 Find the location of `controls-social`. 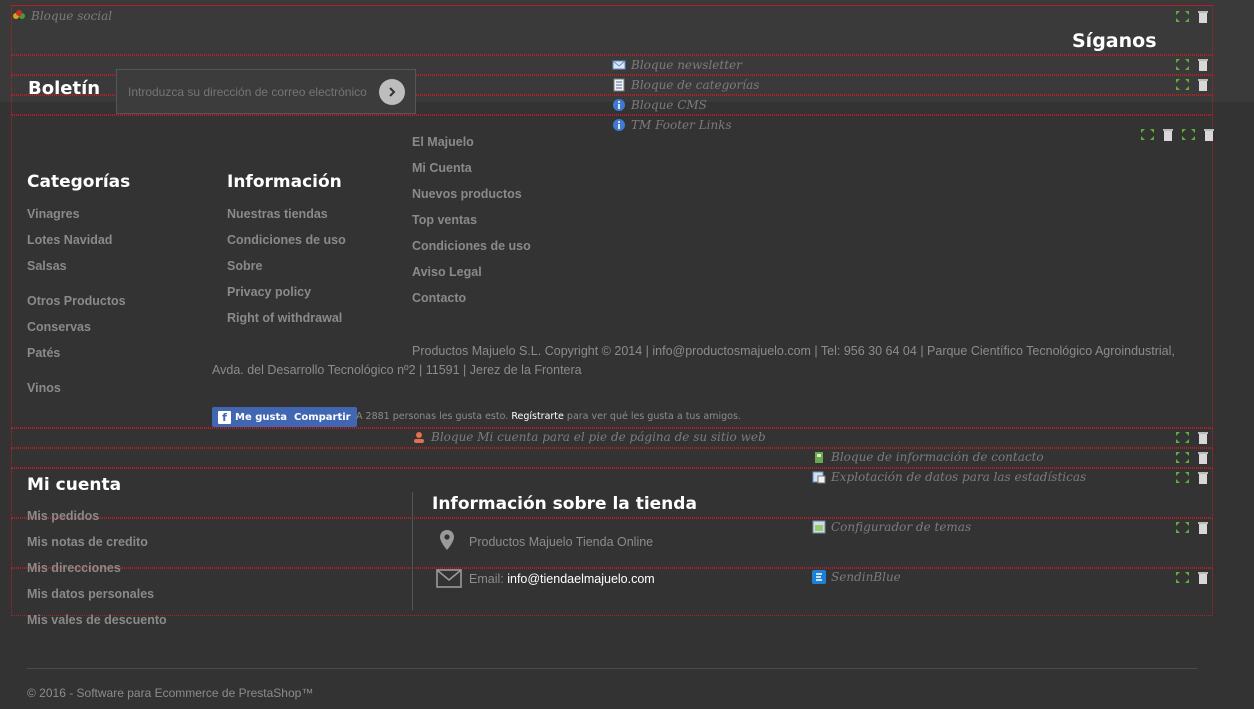

controls-social is located at coordinates (1191, 16).